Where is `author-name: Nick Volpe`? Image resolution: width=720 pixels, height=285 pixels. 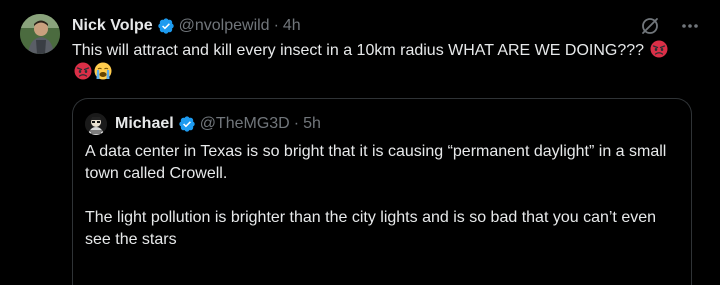
author-name: Nick Volpe is located at coordinates (112, 26).